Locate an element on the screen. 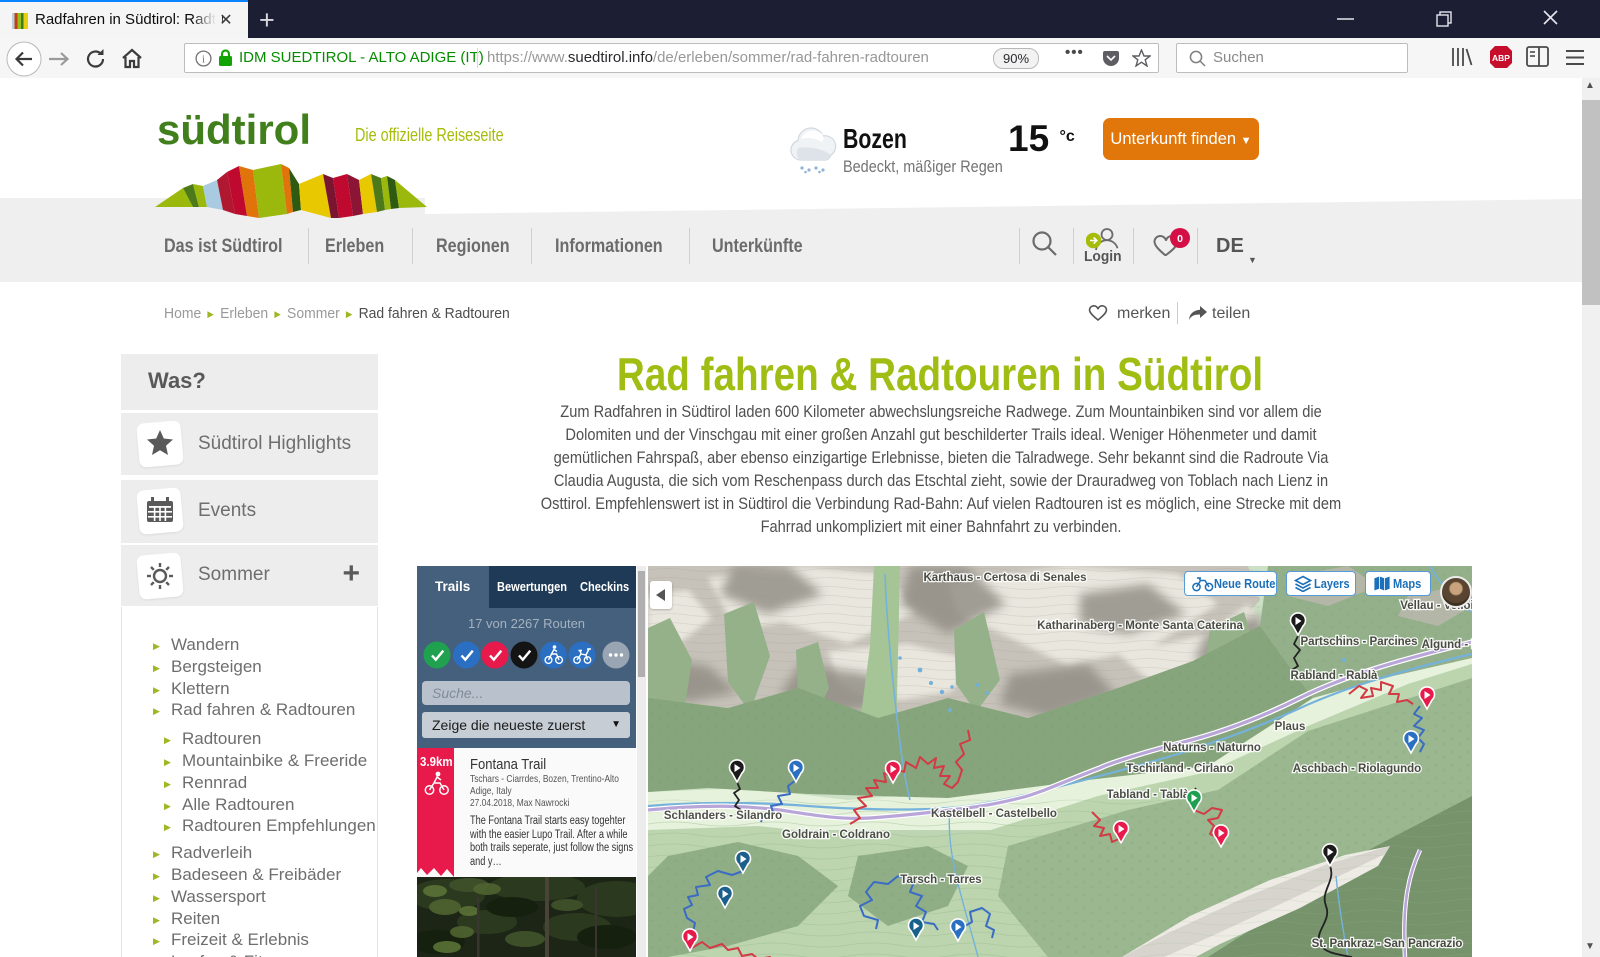 The image size is (1600, 957). svg-text: Partschins - Parcines is located at coordinates (1359, 642).